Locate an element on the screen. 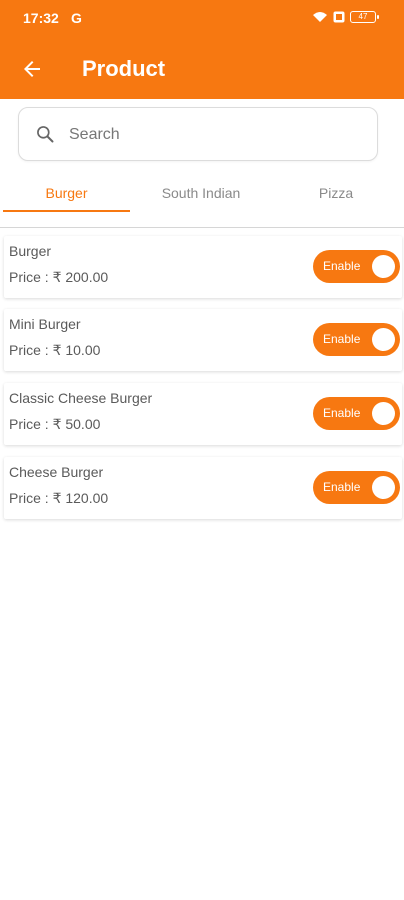  arrow-back-icon is located at coordinates (32, 69).